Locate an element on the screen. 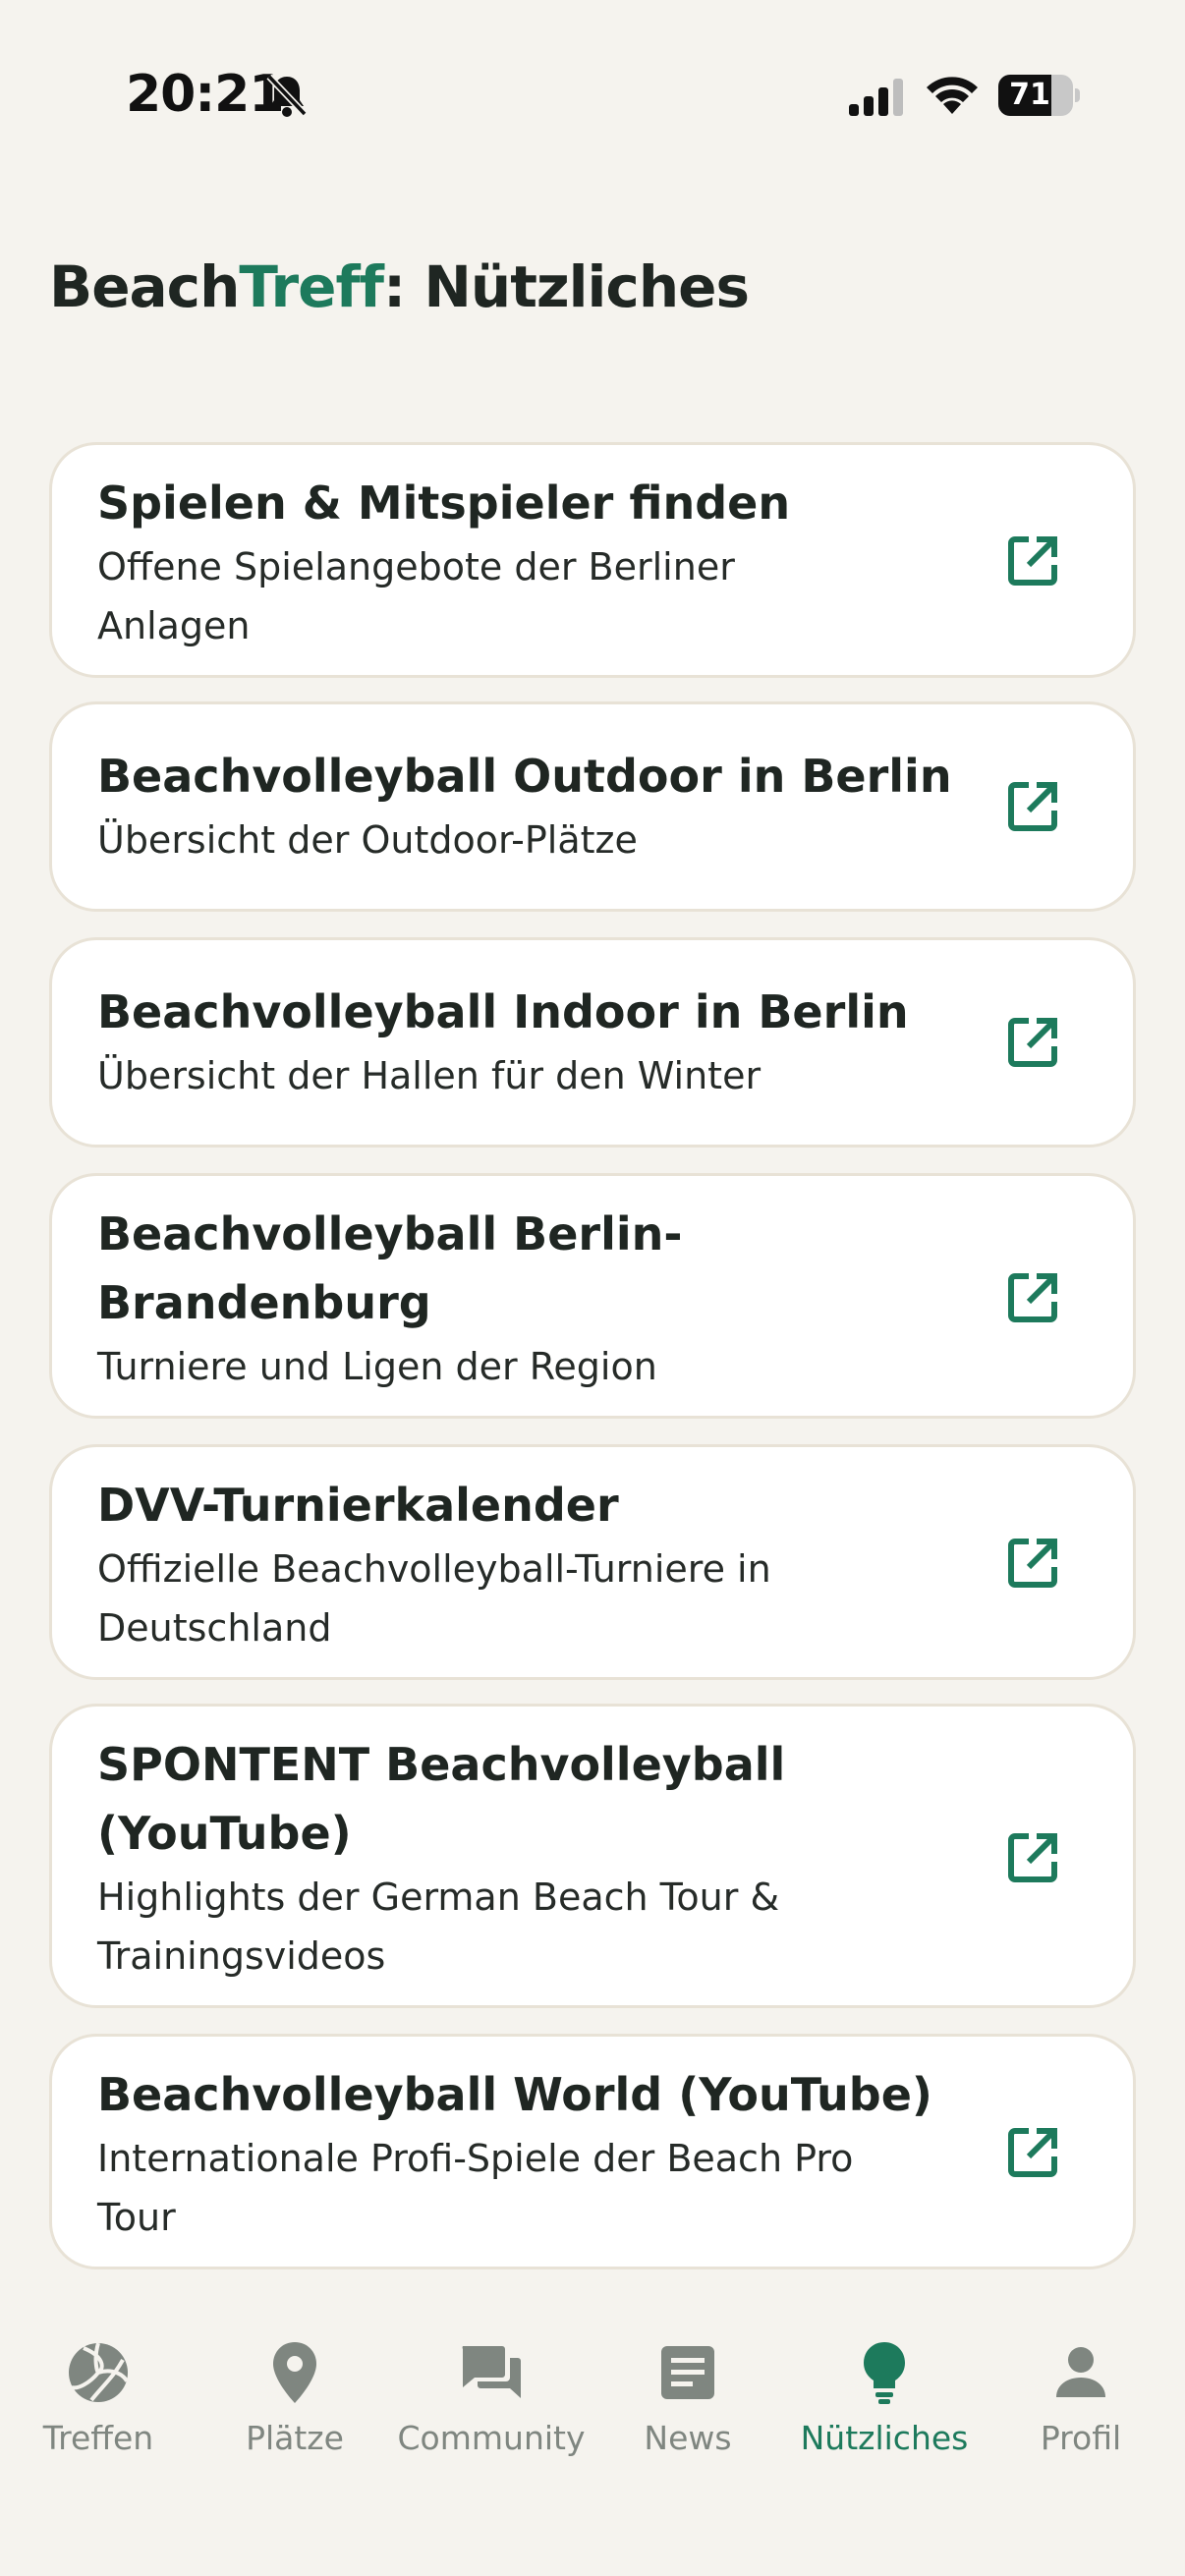 The image size is (1185, 2576). status-time: 20:21 is located at coordinates (206, 94).